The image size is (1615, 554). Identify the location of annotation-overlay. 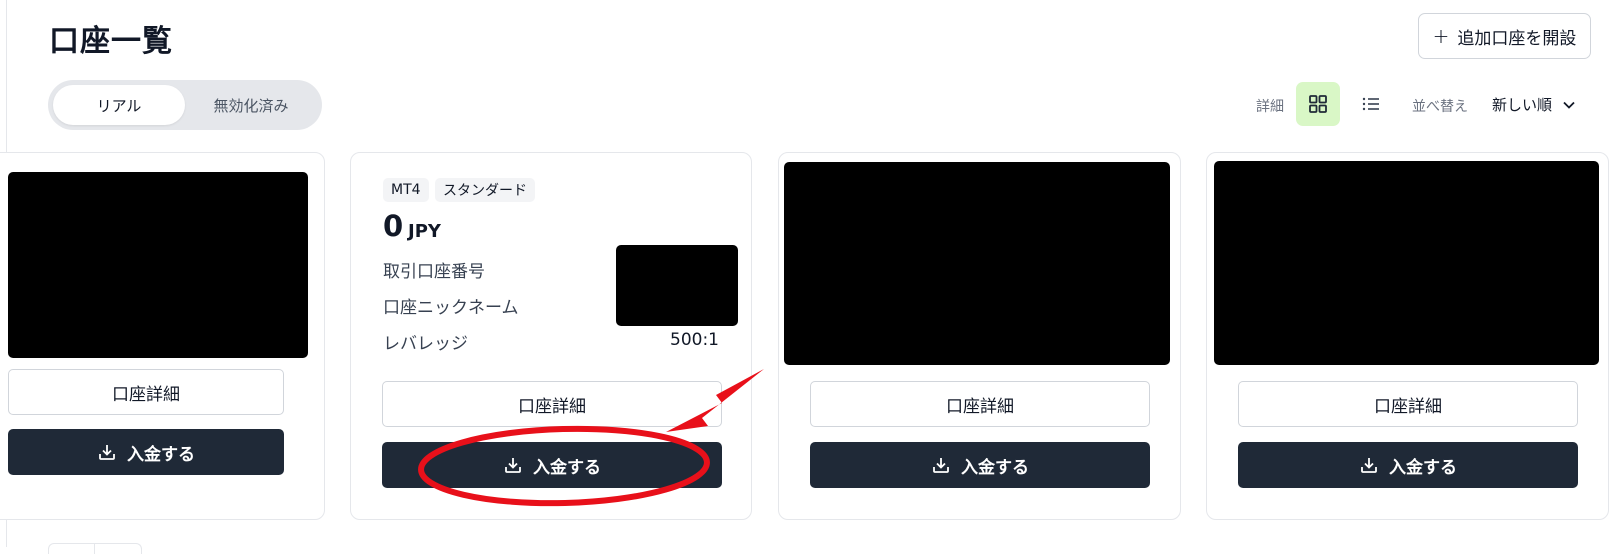
(591, 438).